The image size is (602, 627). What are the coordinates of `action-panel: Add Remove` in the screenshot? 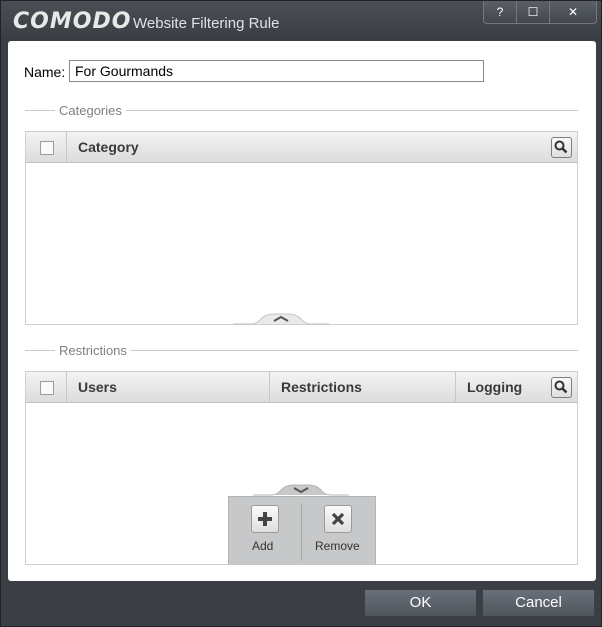 It's located at (302, 530).